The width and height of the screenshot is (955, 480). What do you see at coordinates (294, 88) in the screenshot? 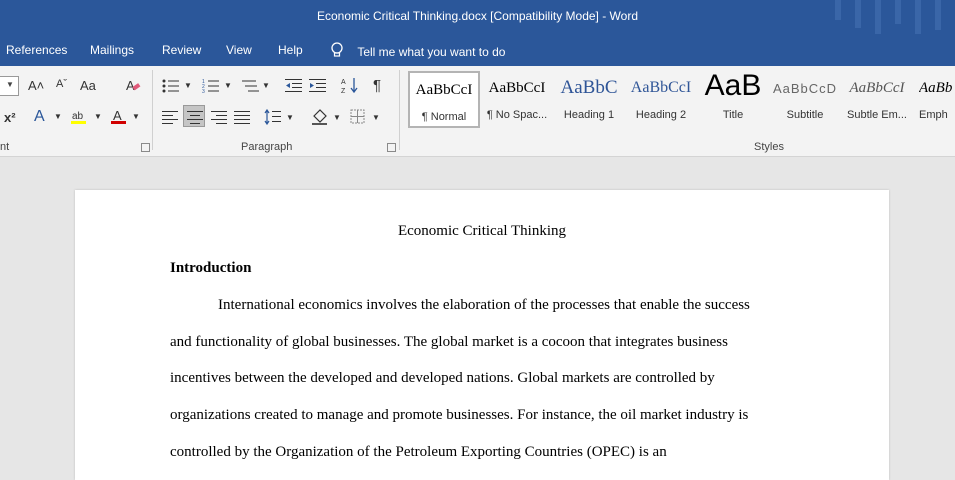
I see `decrease-indent-icon` at bounding box center [294, 88].